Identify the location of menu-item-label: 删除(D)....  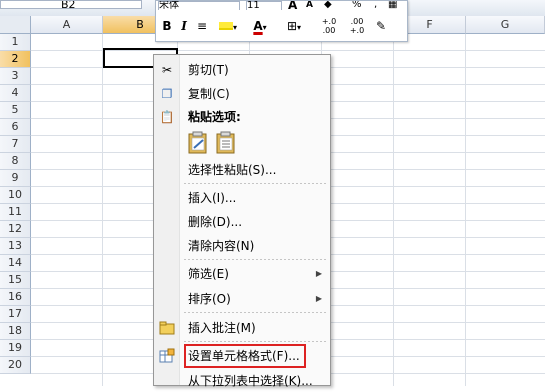
(215, 222).